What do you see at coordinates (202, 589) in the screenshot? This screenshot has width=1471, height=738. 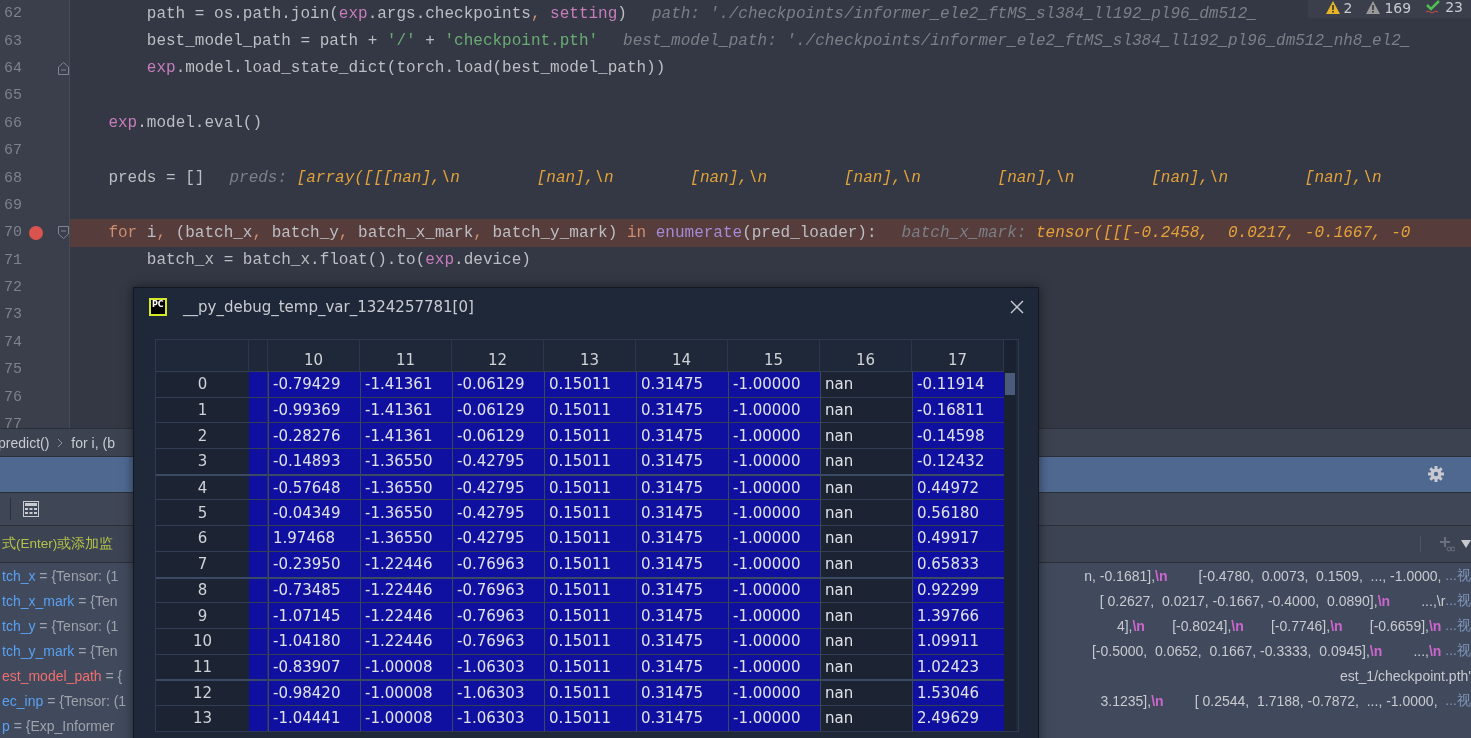 I see `row-index: 8` at bounding box center [202, 589].